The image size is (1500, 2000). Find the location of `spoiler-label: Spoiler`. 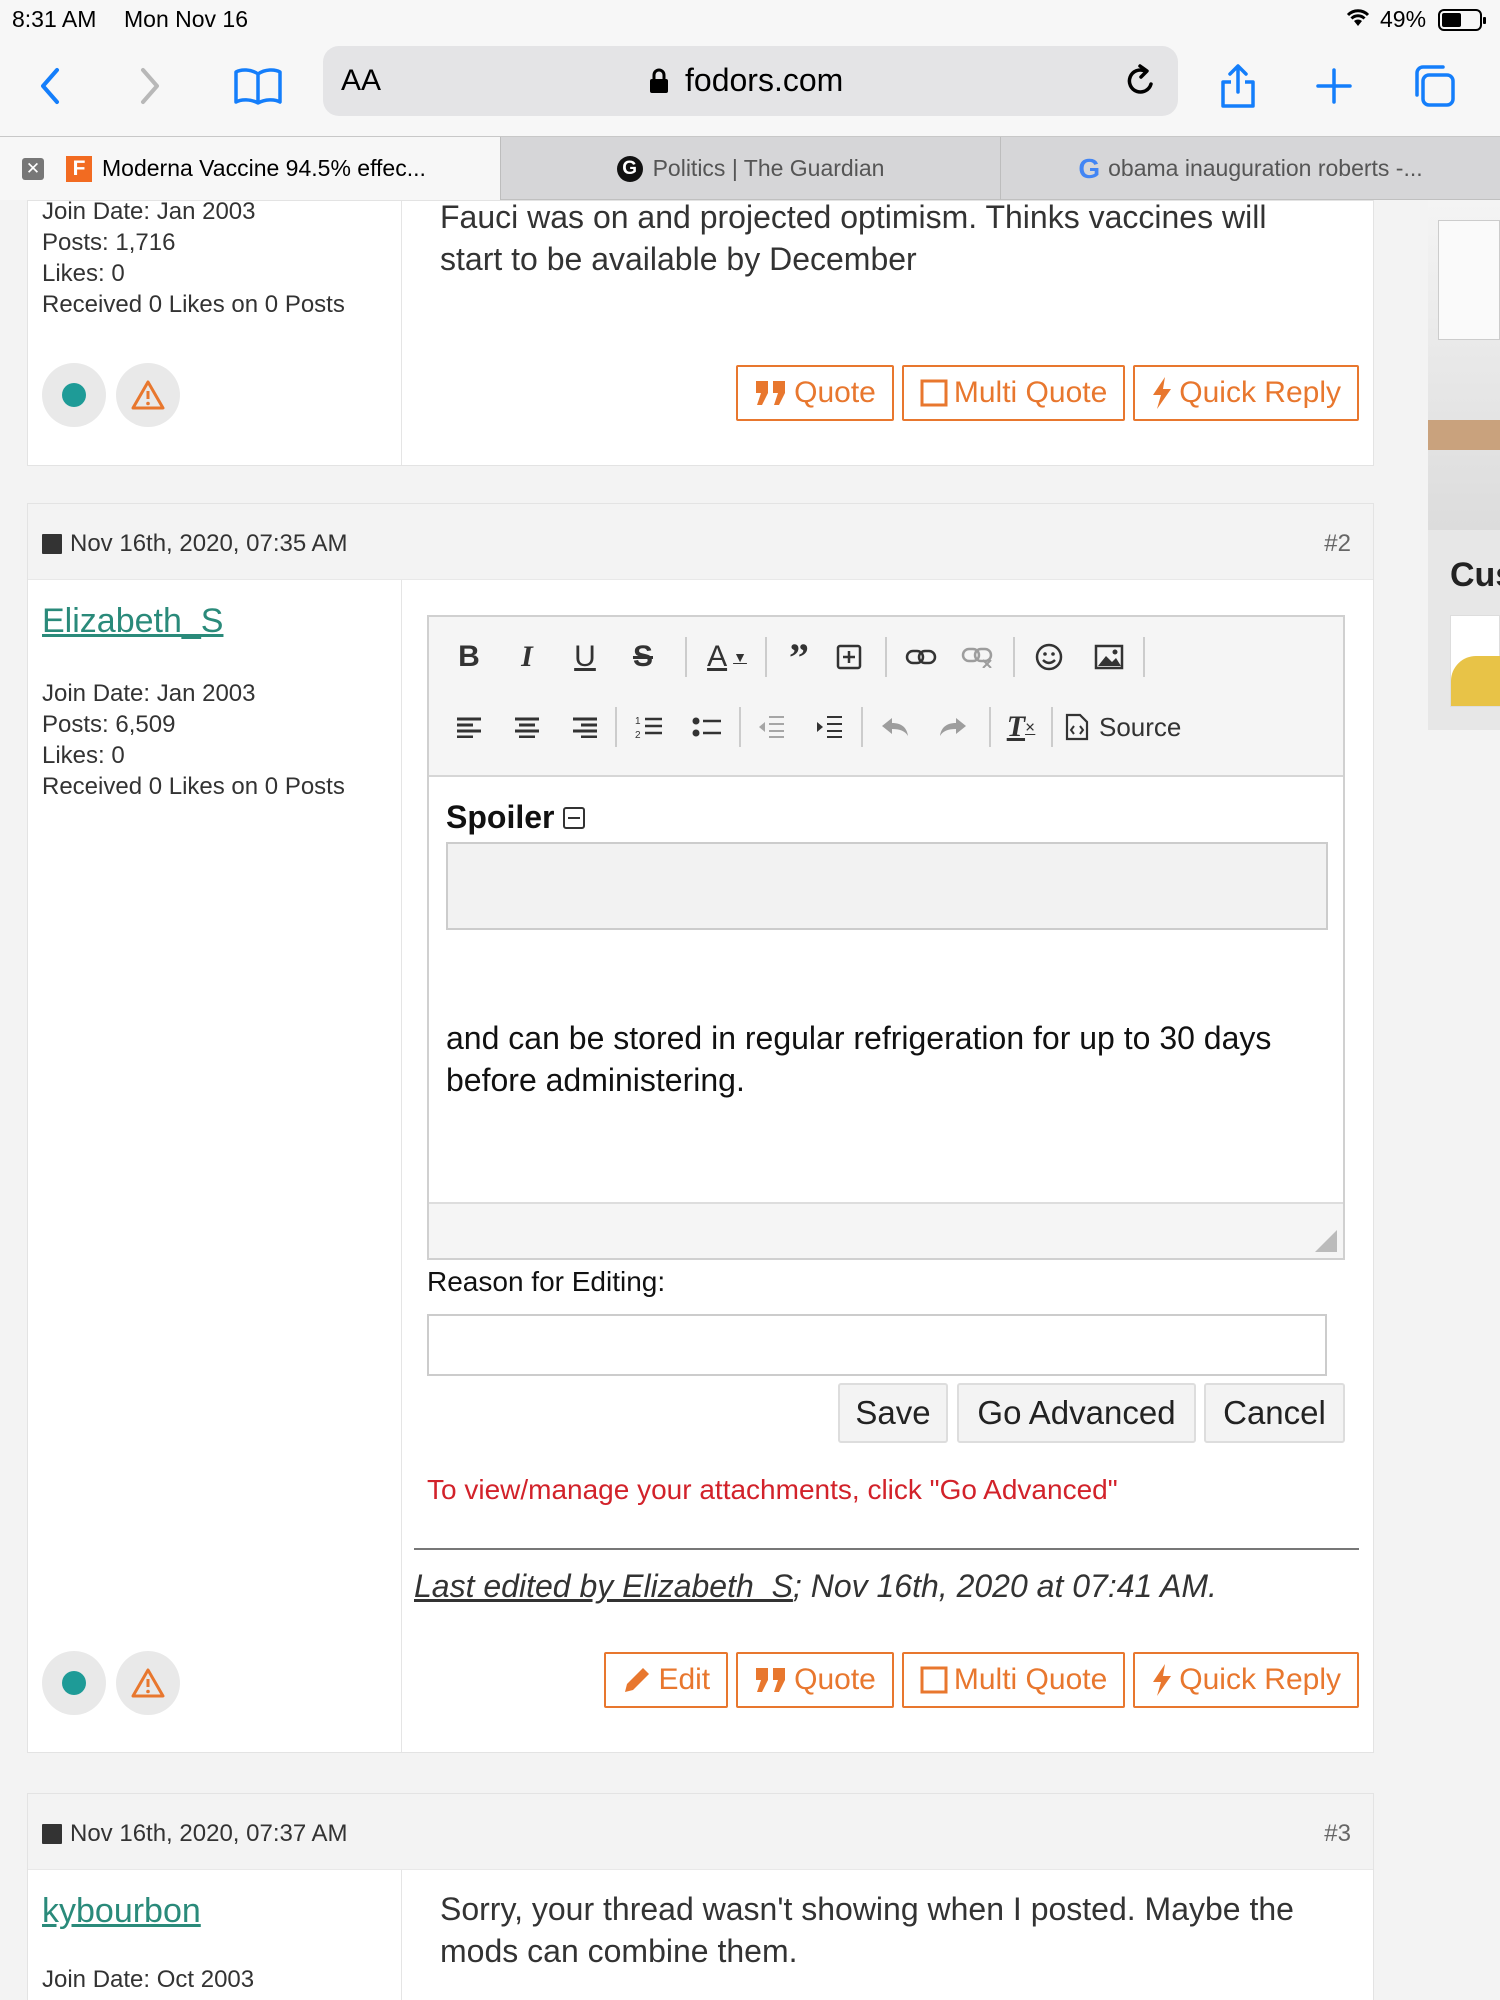

spoiler-label: Spoiler is located at coordinates (500, 817).